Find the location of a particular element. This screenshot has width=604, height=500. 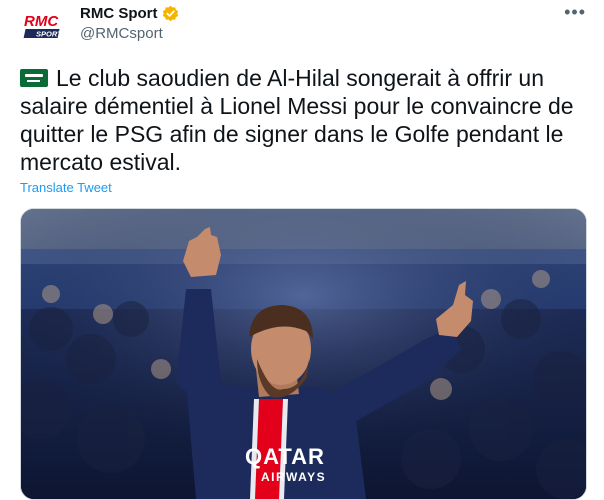

more-options-icon: ••• is located at coordinates (575, 12).